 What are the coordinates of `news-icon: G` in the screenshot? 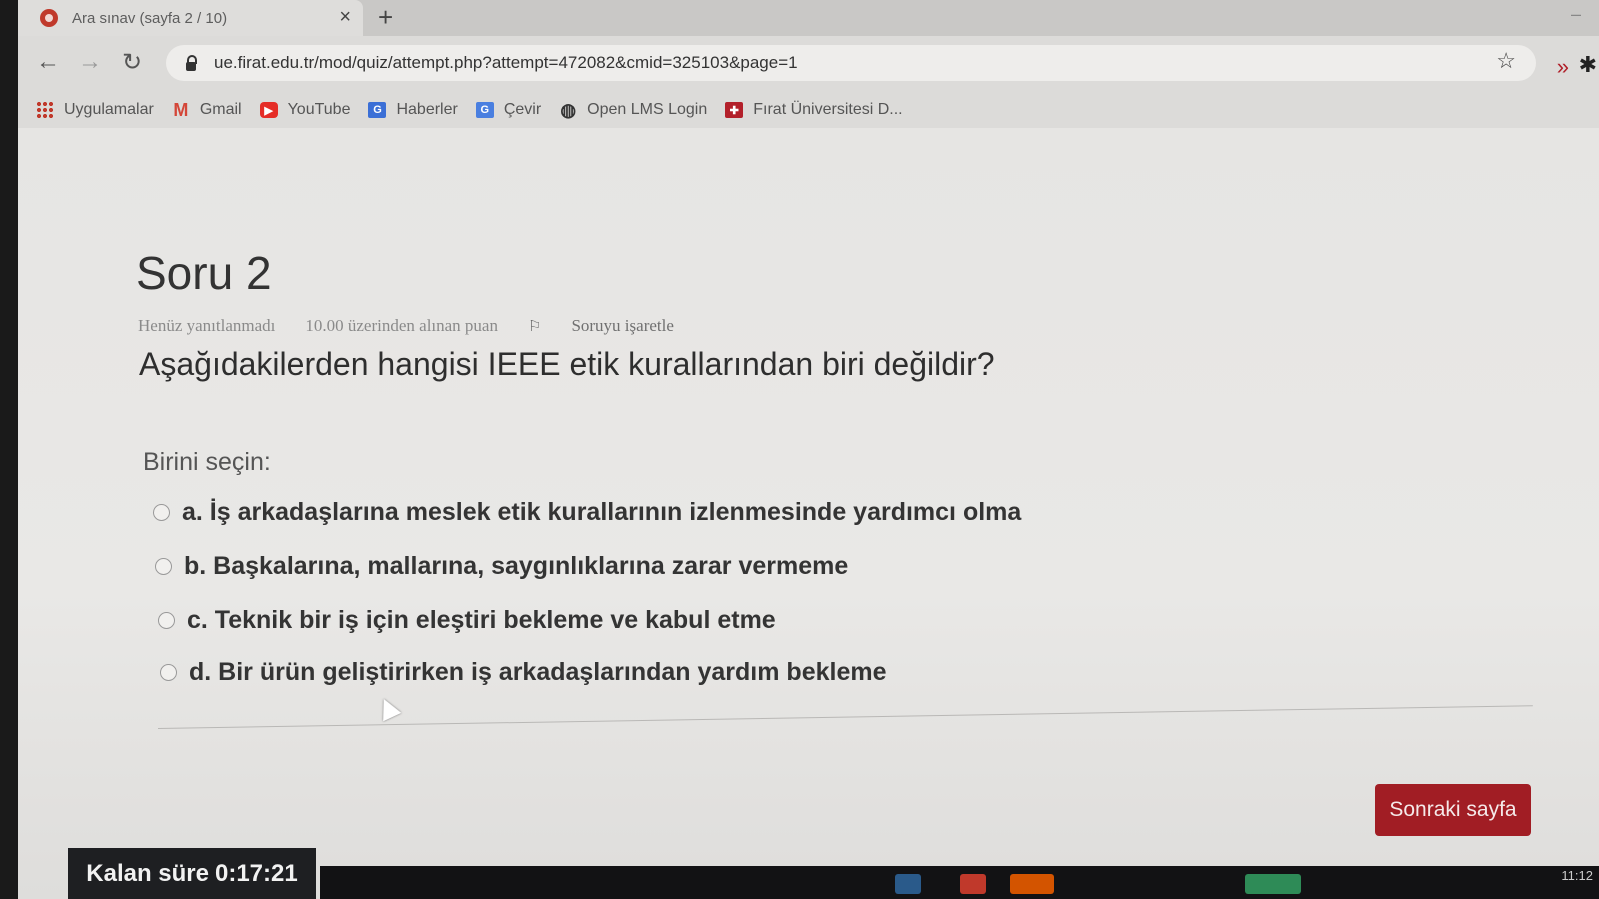 It's located at (377, 110).